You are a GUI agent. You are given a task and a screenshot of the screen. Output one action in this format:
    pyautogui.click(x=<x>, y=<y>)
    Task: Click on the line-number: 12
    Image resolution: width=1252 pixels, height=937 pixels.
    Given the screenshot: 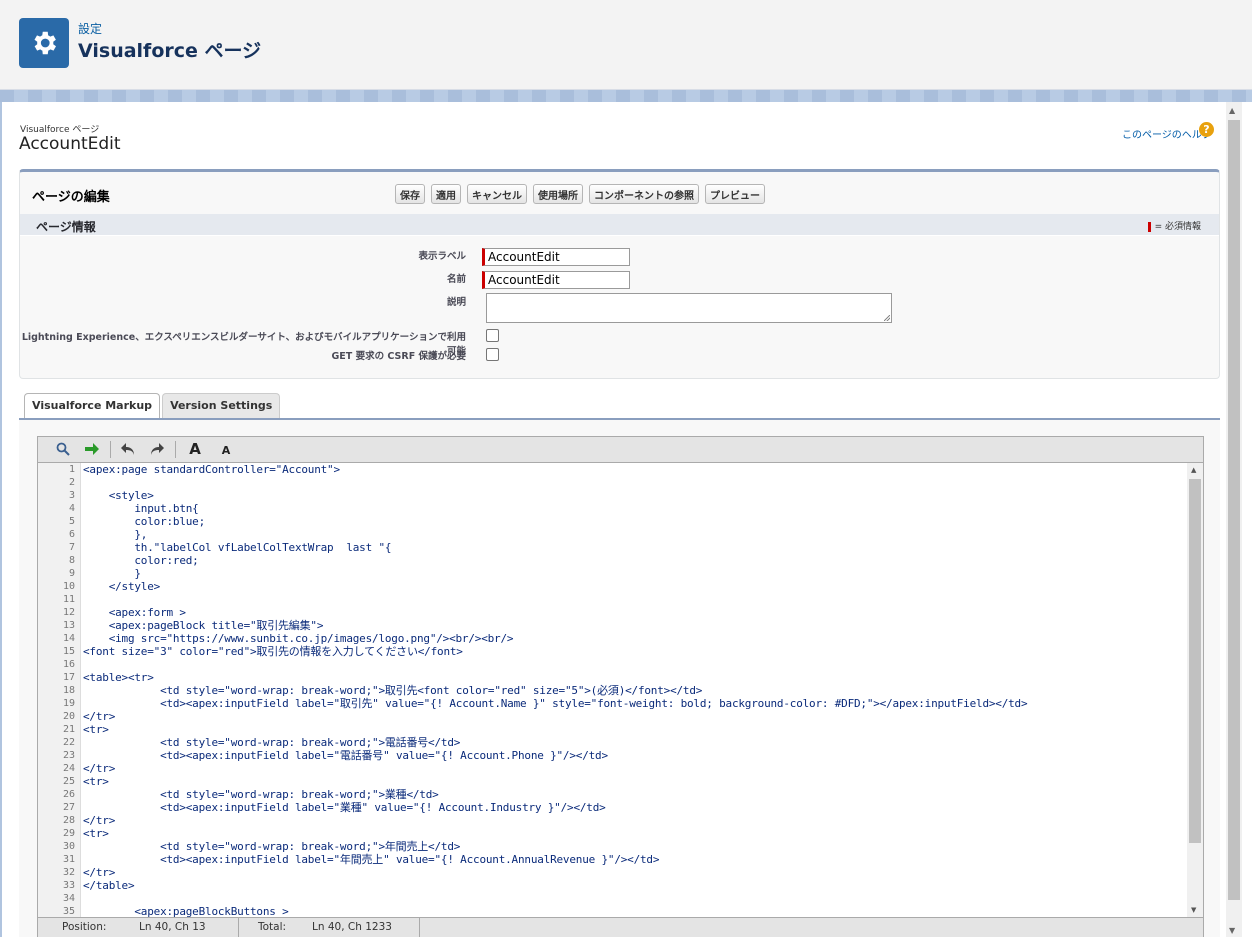 What is the action you would take?
    pyautogui.click(x=68, y=612)
    